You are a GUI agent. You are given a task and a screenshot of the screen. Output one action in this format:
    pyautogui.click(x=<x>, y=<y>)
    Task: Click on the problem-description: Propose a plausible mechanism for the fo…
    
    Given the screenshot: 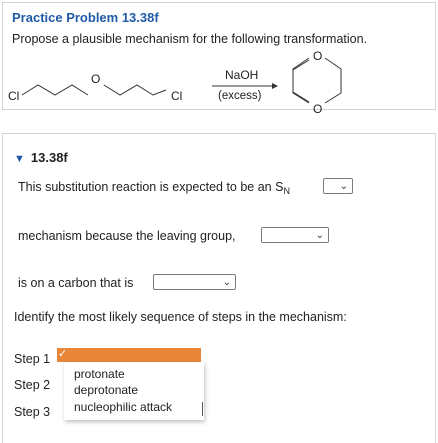 What is the action you would take?
    pyautogui.click(x=190, y=39)
    